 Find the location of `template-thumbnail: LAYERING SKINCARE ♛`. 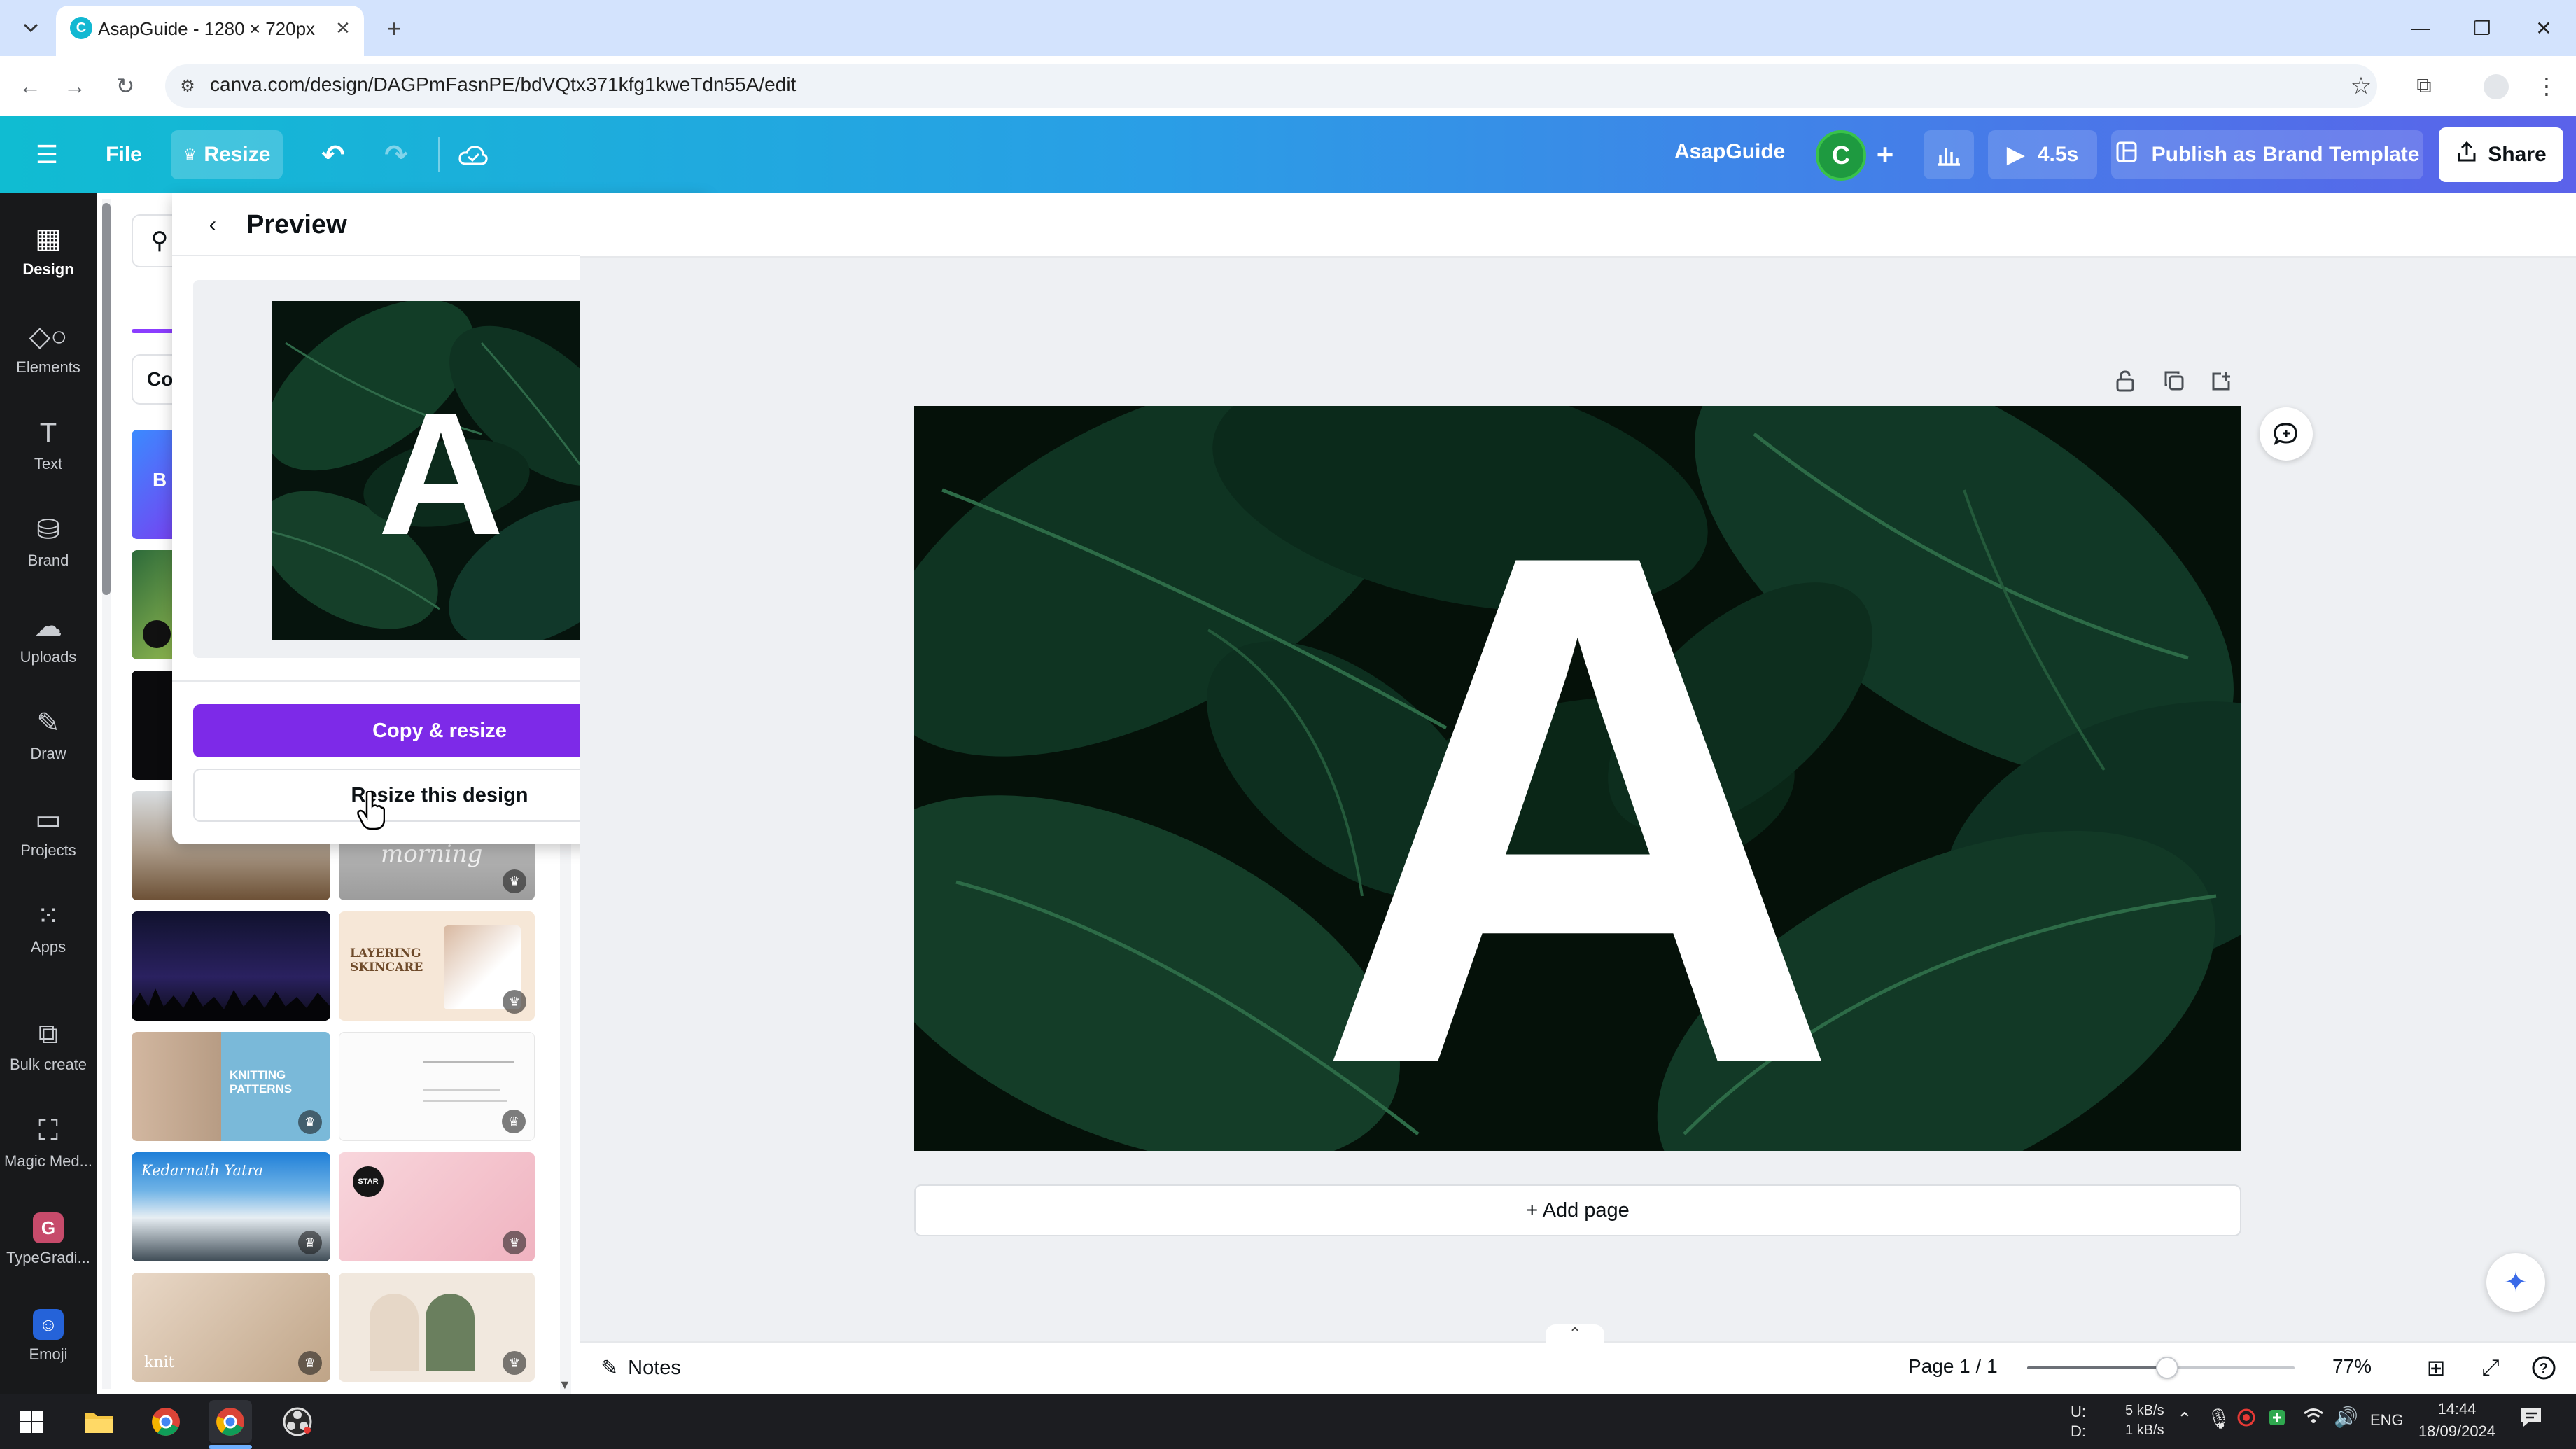

template-thumbnail: LAYERING SKINCARE ♛ is located at coordinates (437, 966).